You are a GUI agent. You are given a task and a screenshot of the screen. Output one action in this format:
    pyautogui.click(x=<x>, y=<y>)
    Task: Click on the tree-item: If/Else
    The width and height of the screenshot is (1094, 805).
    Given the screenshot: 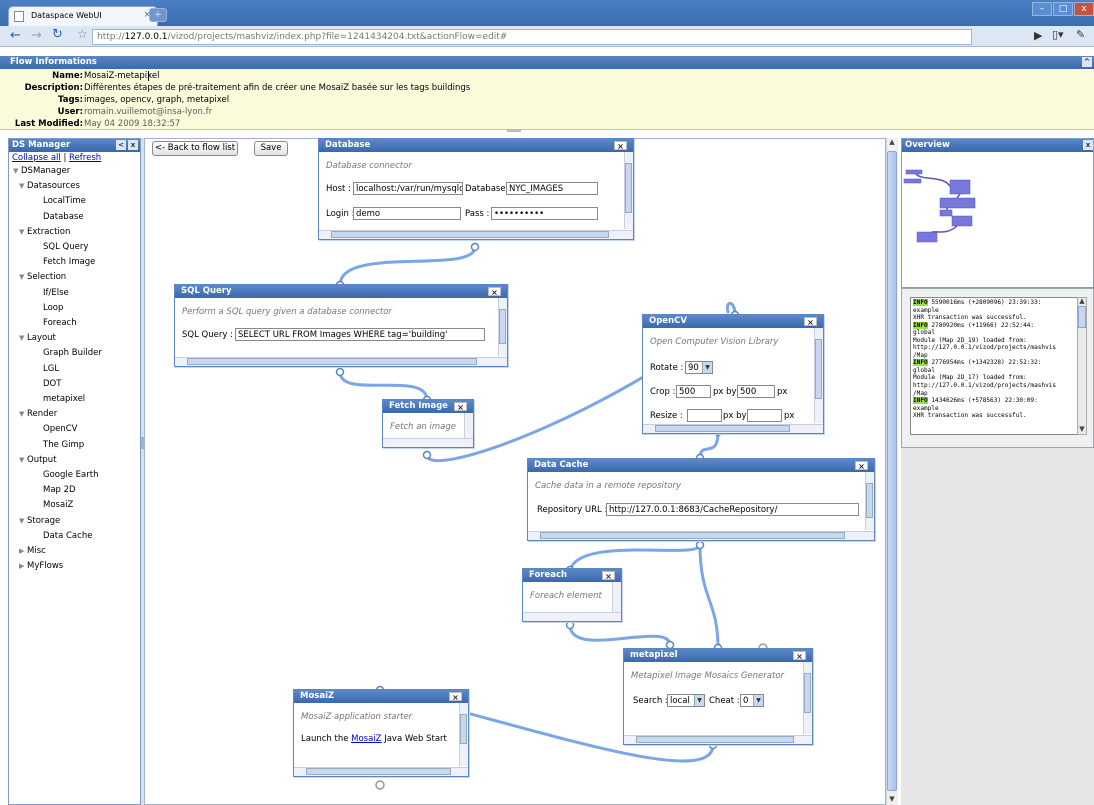 What is the action you would take?
    pyautogui.click(x=56, y=293)
    